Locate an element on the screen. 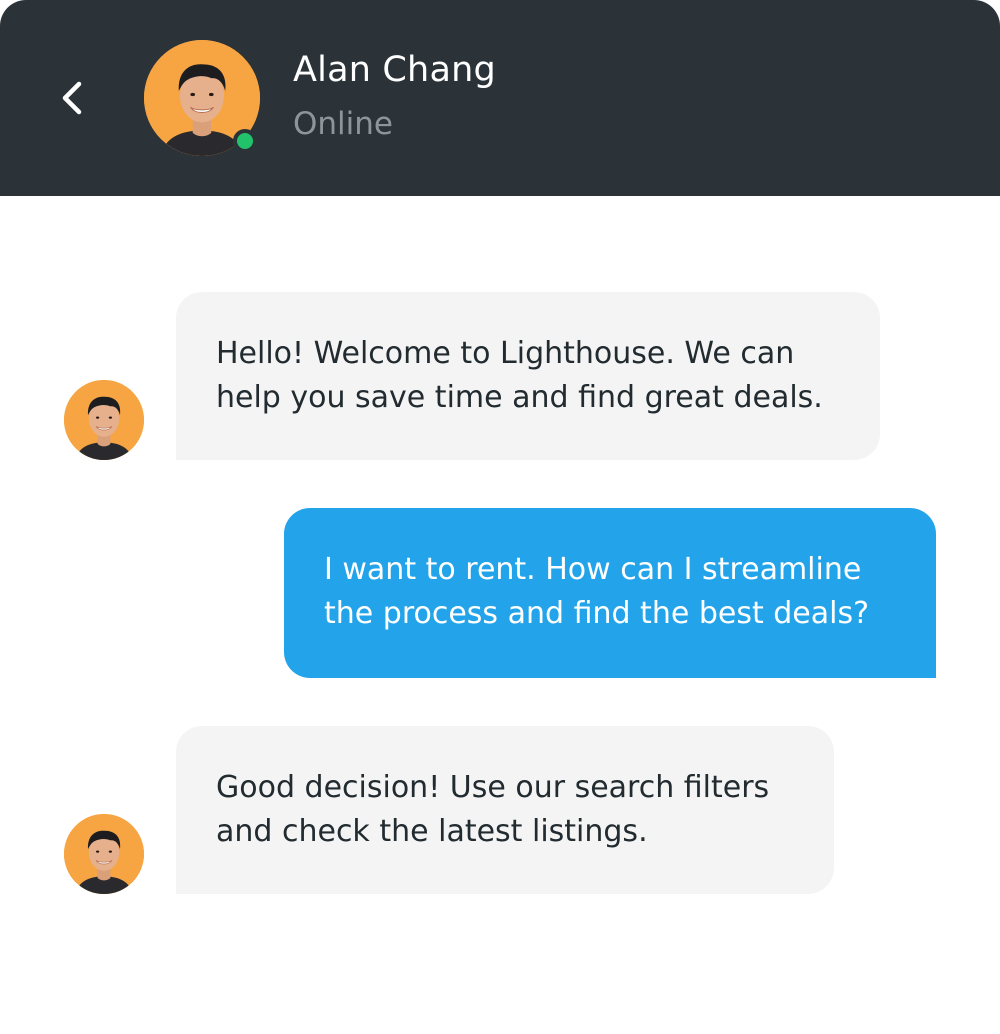  online-status-dot is located at coordinates (245, 141).